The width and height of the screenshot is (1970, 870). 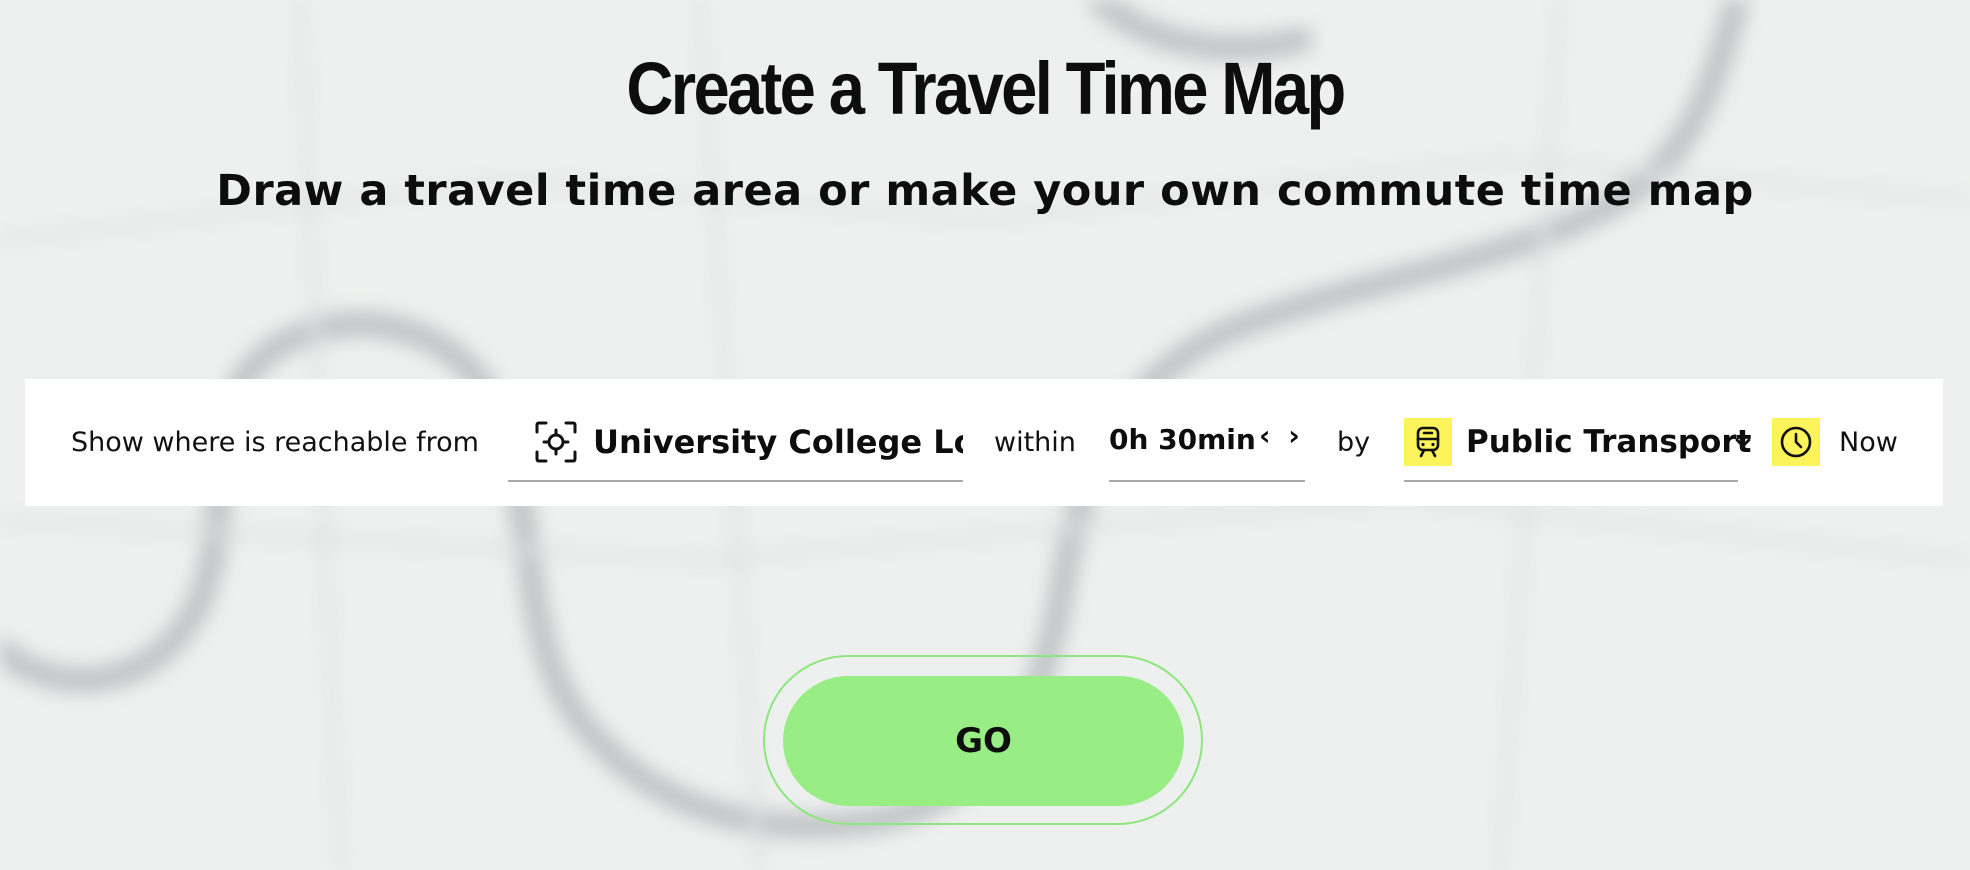 What do you see at coordinates (1182, 439) in the screenshot?
I see `duration-value: 0h 30min` at bounding box center [1182, 439].